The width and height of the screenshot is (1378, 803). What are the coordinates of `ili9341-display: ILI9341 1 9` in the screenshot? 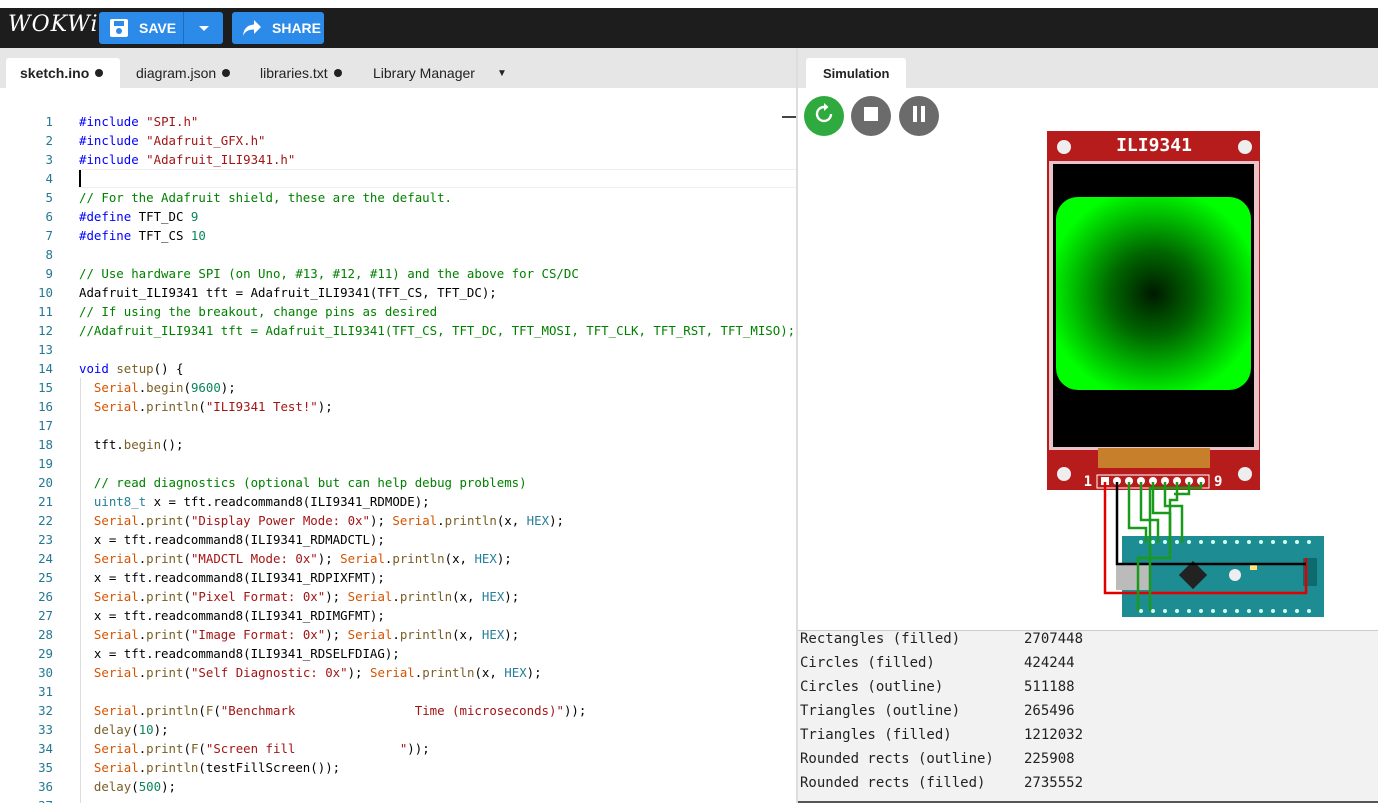 It's located at (1153, 310).